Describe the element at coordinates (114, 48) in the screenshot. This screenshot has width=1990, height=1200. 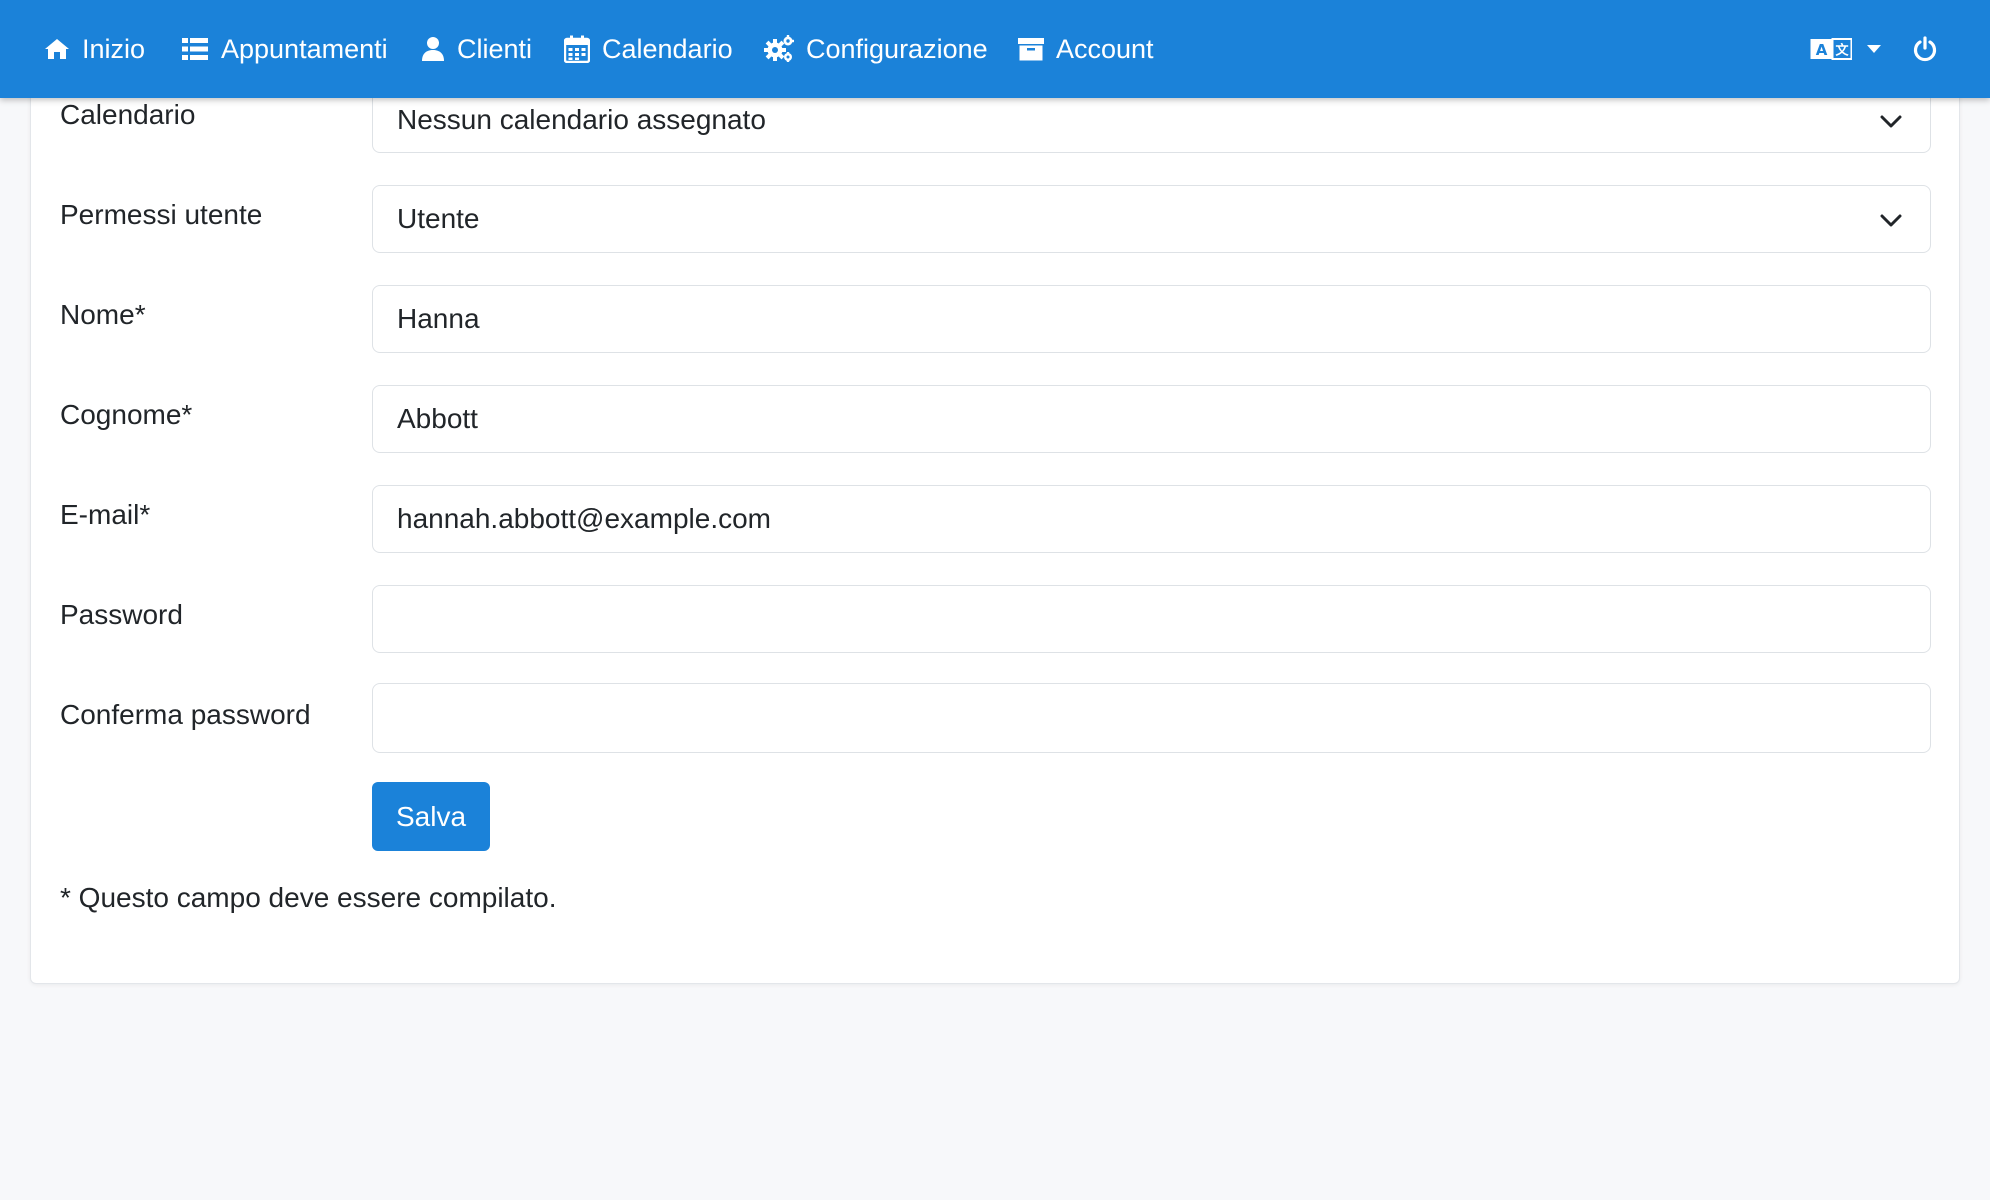
I see `nav-item-label: Inizio` at that location.